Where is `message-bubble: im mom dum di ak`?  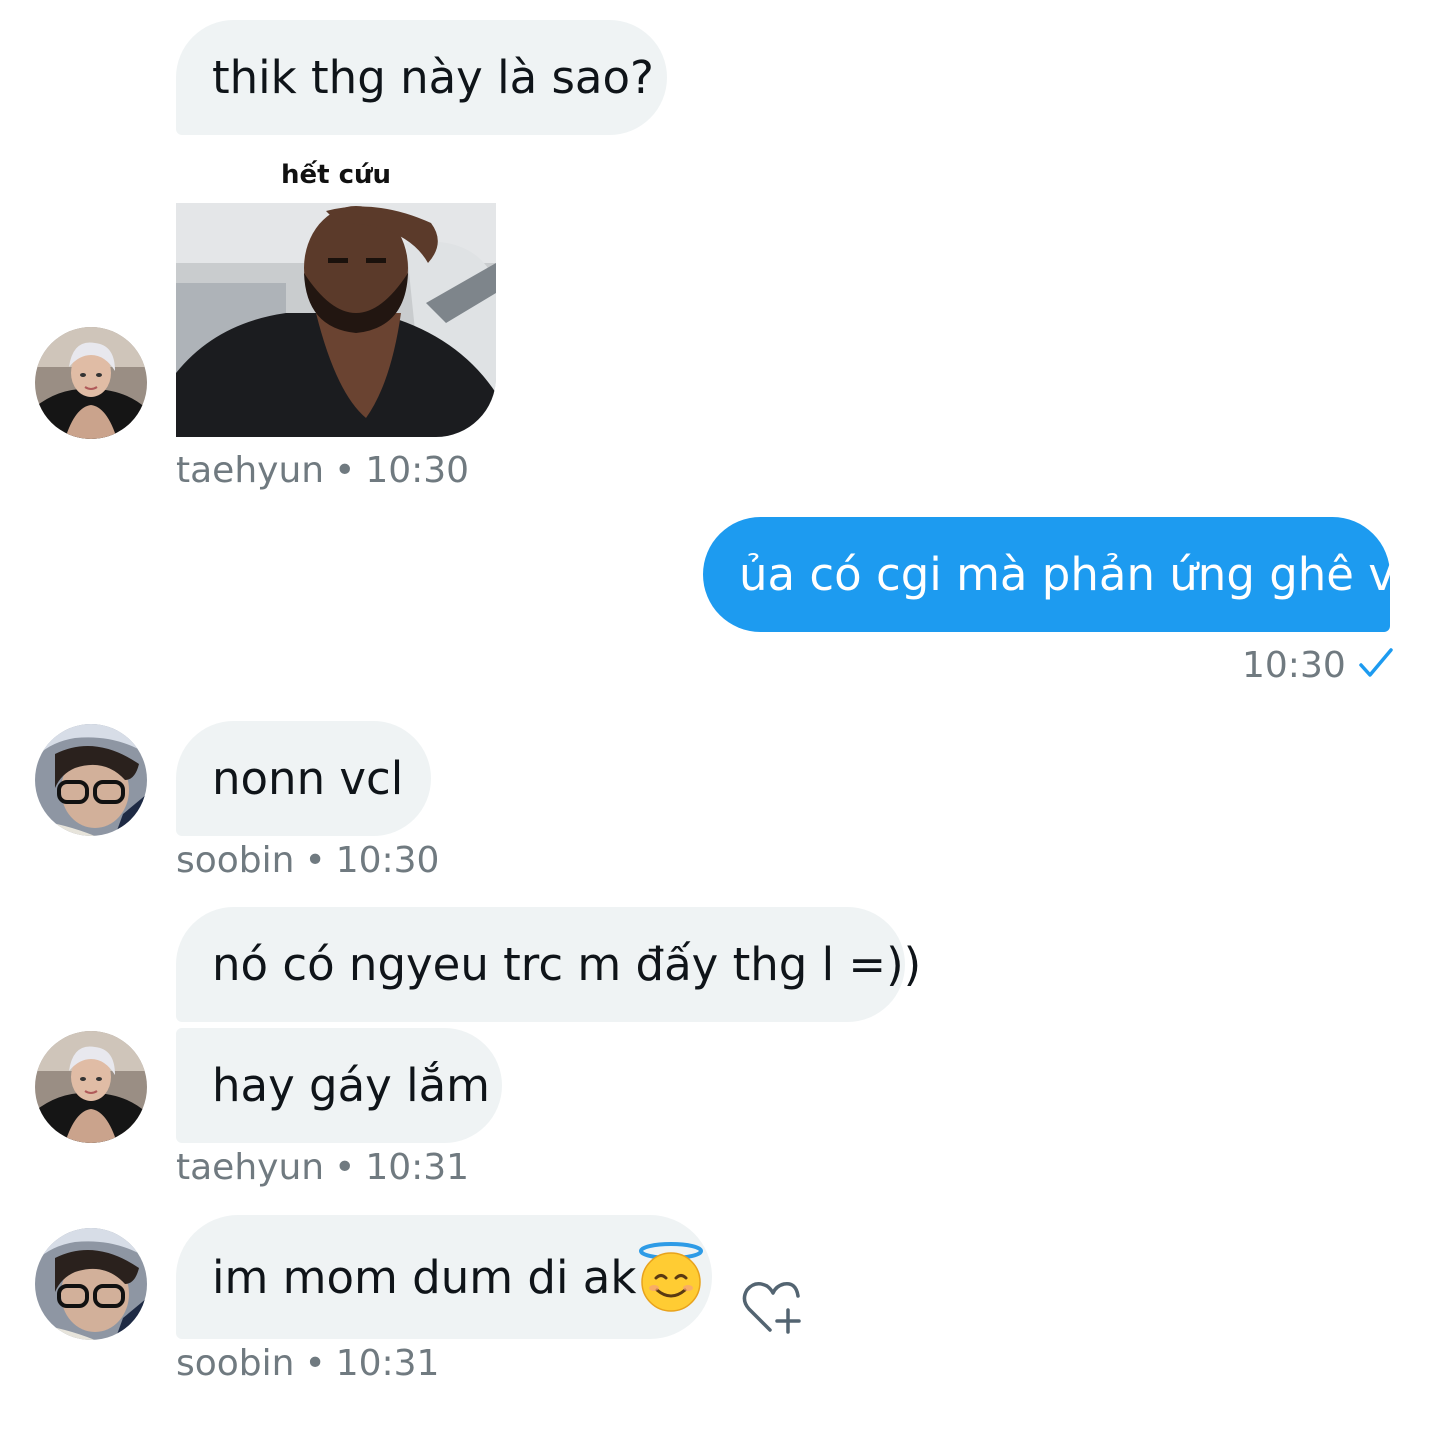
message-bubble: im mom dum di ak is located at coordinates (444, 1277).